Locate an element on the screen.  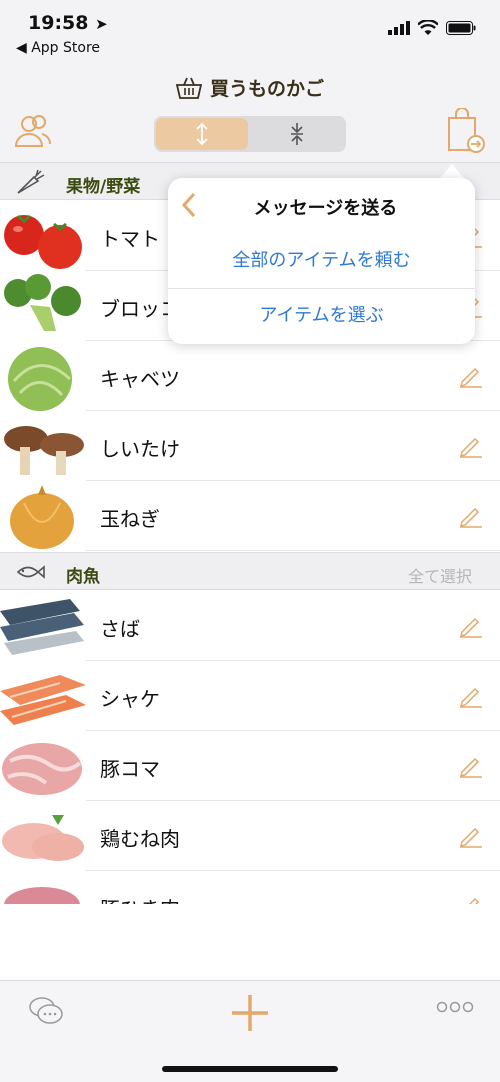
send-message-button is located at coordinates (466, 130).